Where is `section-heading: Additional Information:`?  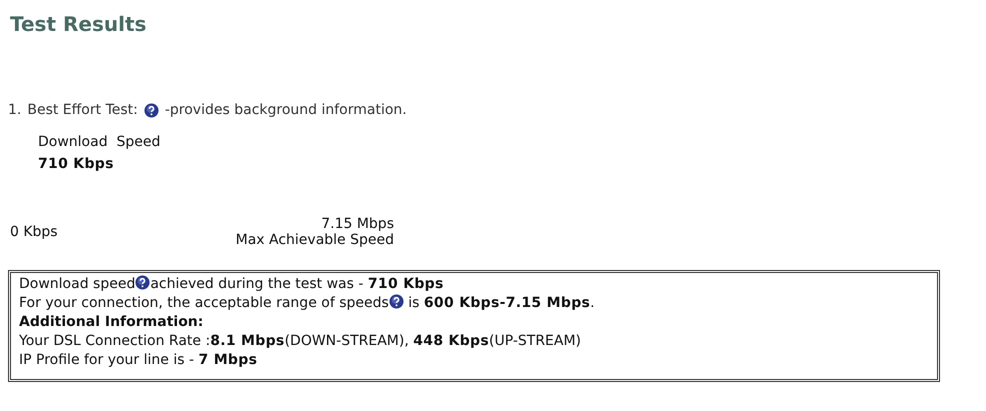 section-heading: Additional Information: is located at coordinates (111, 322).